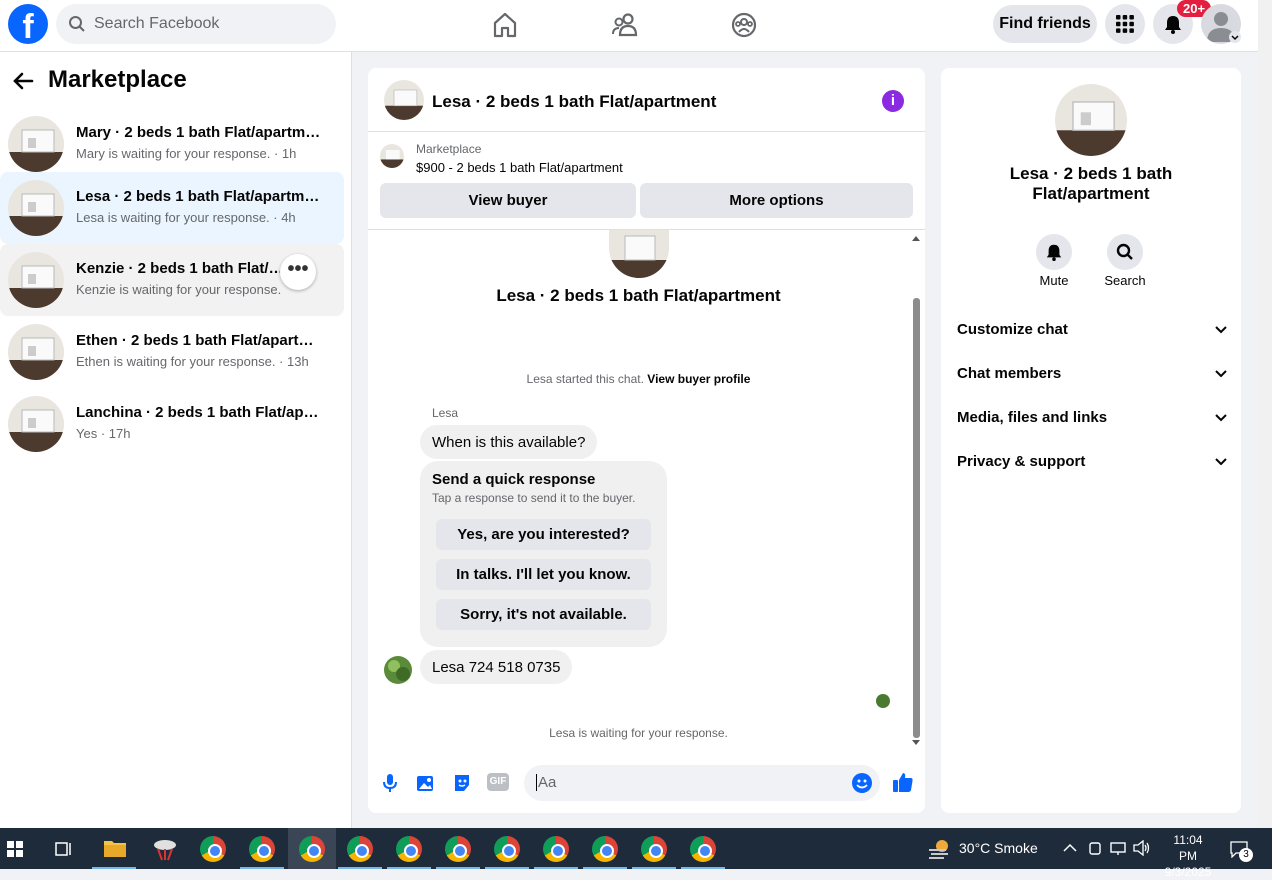 The image size is (1272, 880). I want to click on scroll-up-icon, so click(916, 238).